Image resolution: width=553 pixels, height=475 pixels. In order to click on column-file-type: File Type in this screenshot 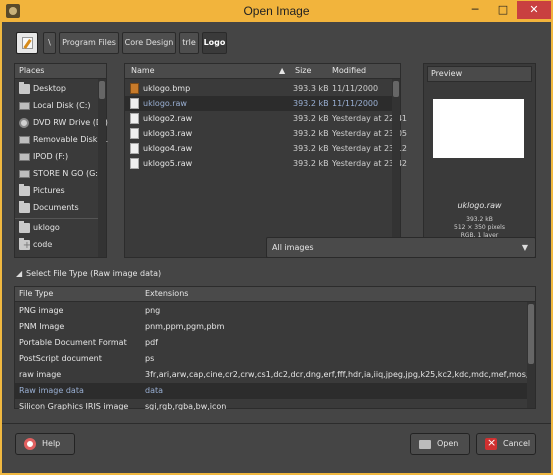, I will do `click(36, 294)`.